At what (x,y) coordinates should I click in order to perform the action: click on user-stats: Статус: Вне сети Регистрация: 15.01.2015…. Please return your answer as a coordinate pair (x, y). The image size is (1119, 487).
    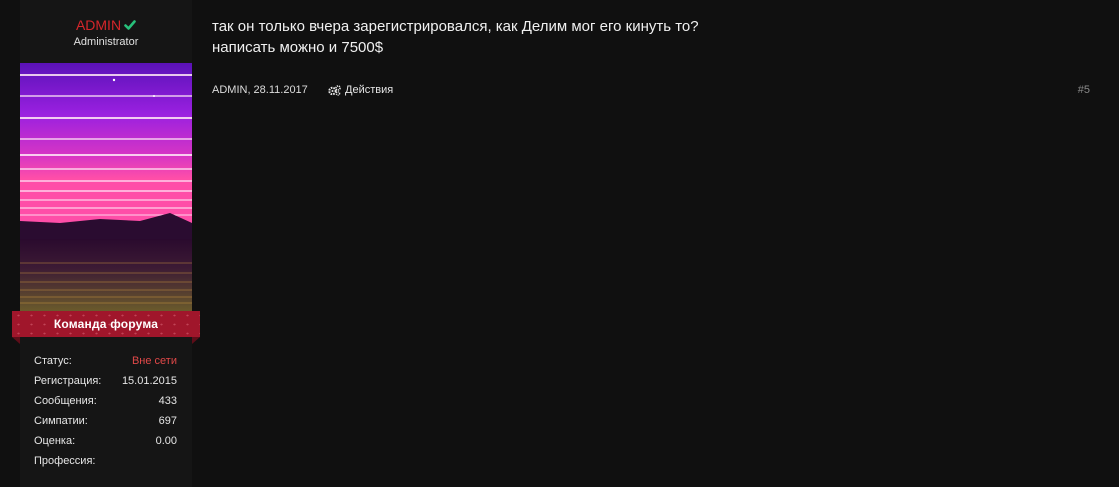
    Looking at the image, I should click on (105, 411).